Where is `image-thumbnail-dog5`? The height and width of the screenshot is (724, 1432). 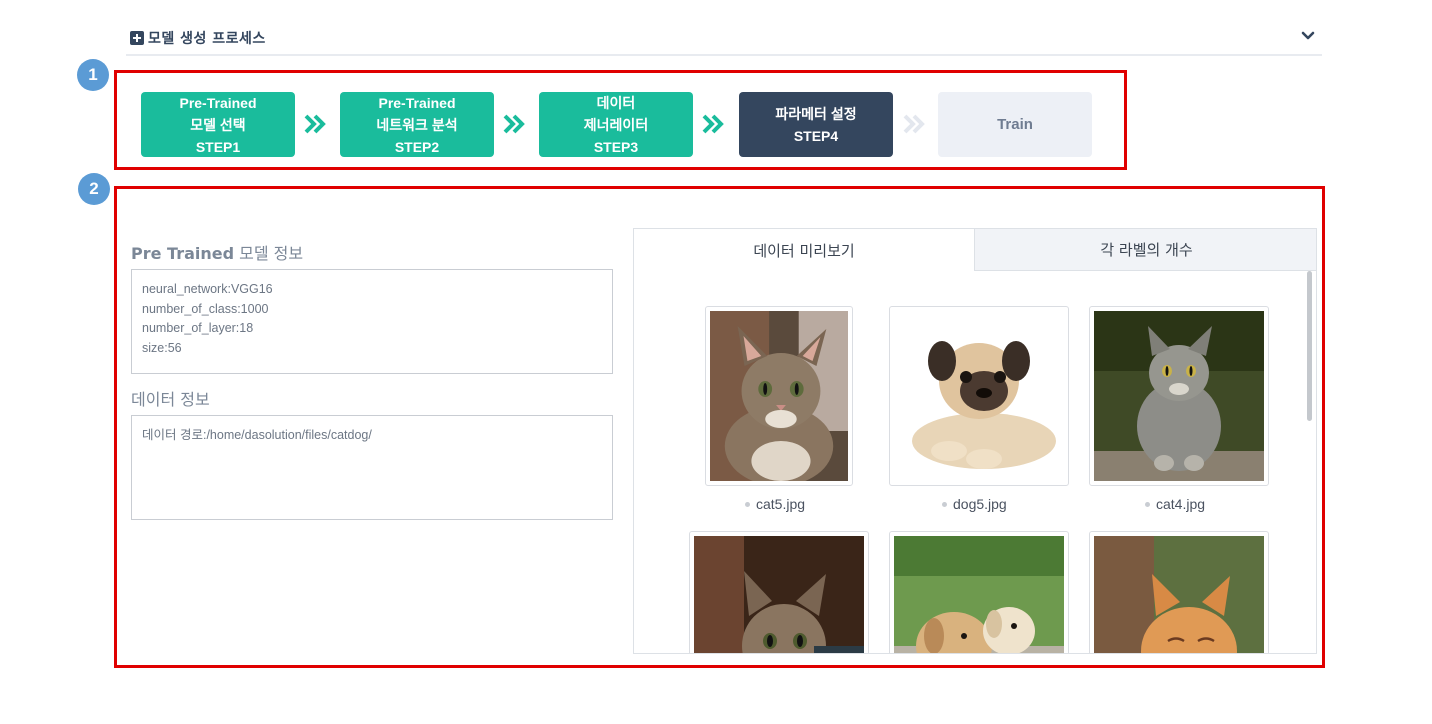 image-thumbnail-dog5 is located at coordinates (979, 396).